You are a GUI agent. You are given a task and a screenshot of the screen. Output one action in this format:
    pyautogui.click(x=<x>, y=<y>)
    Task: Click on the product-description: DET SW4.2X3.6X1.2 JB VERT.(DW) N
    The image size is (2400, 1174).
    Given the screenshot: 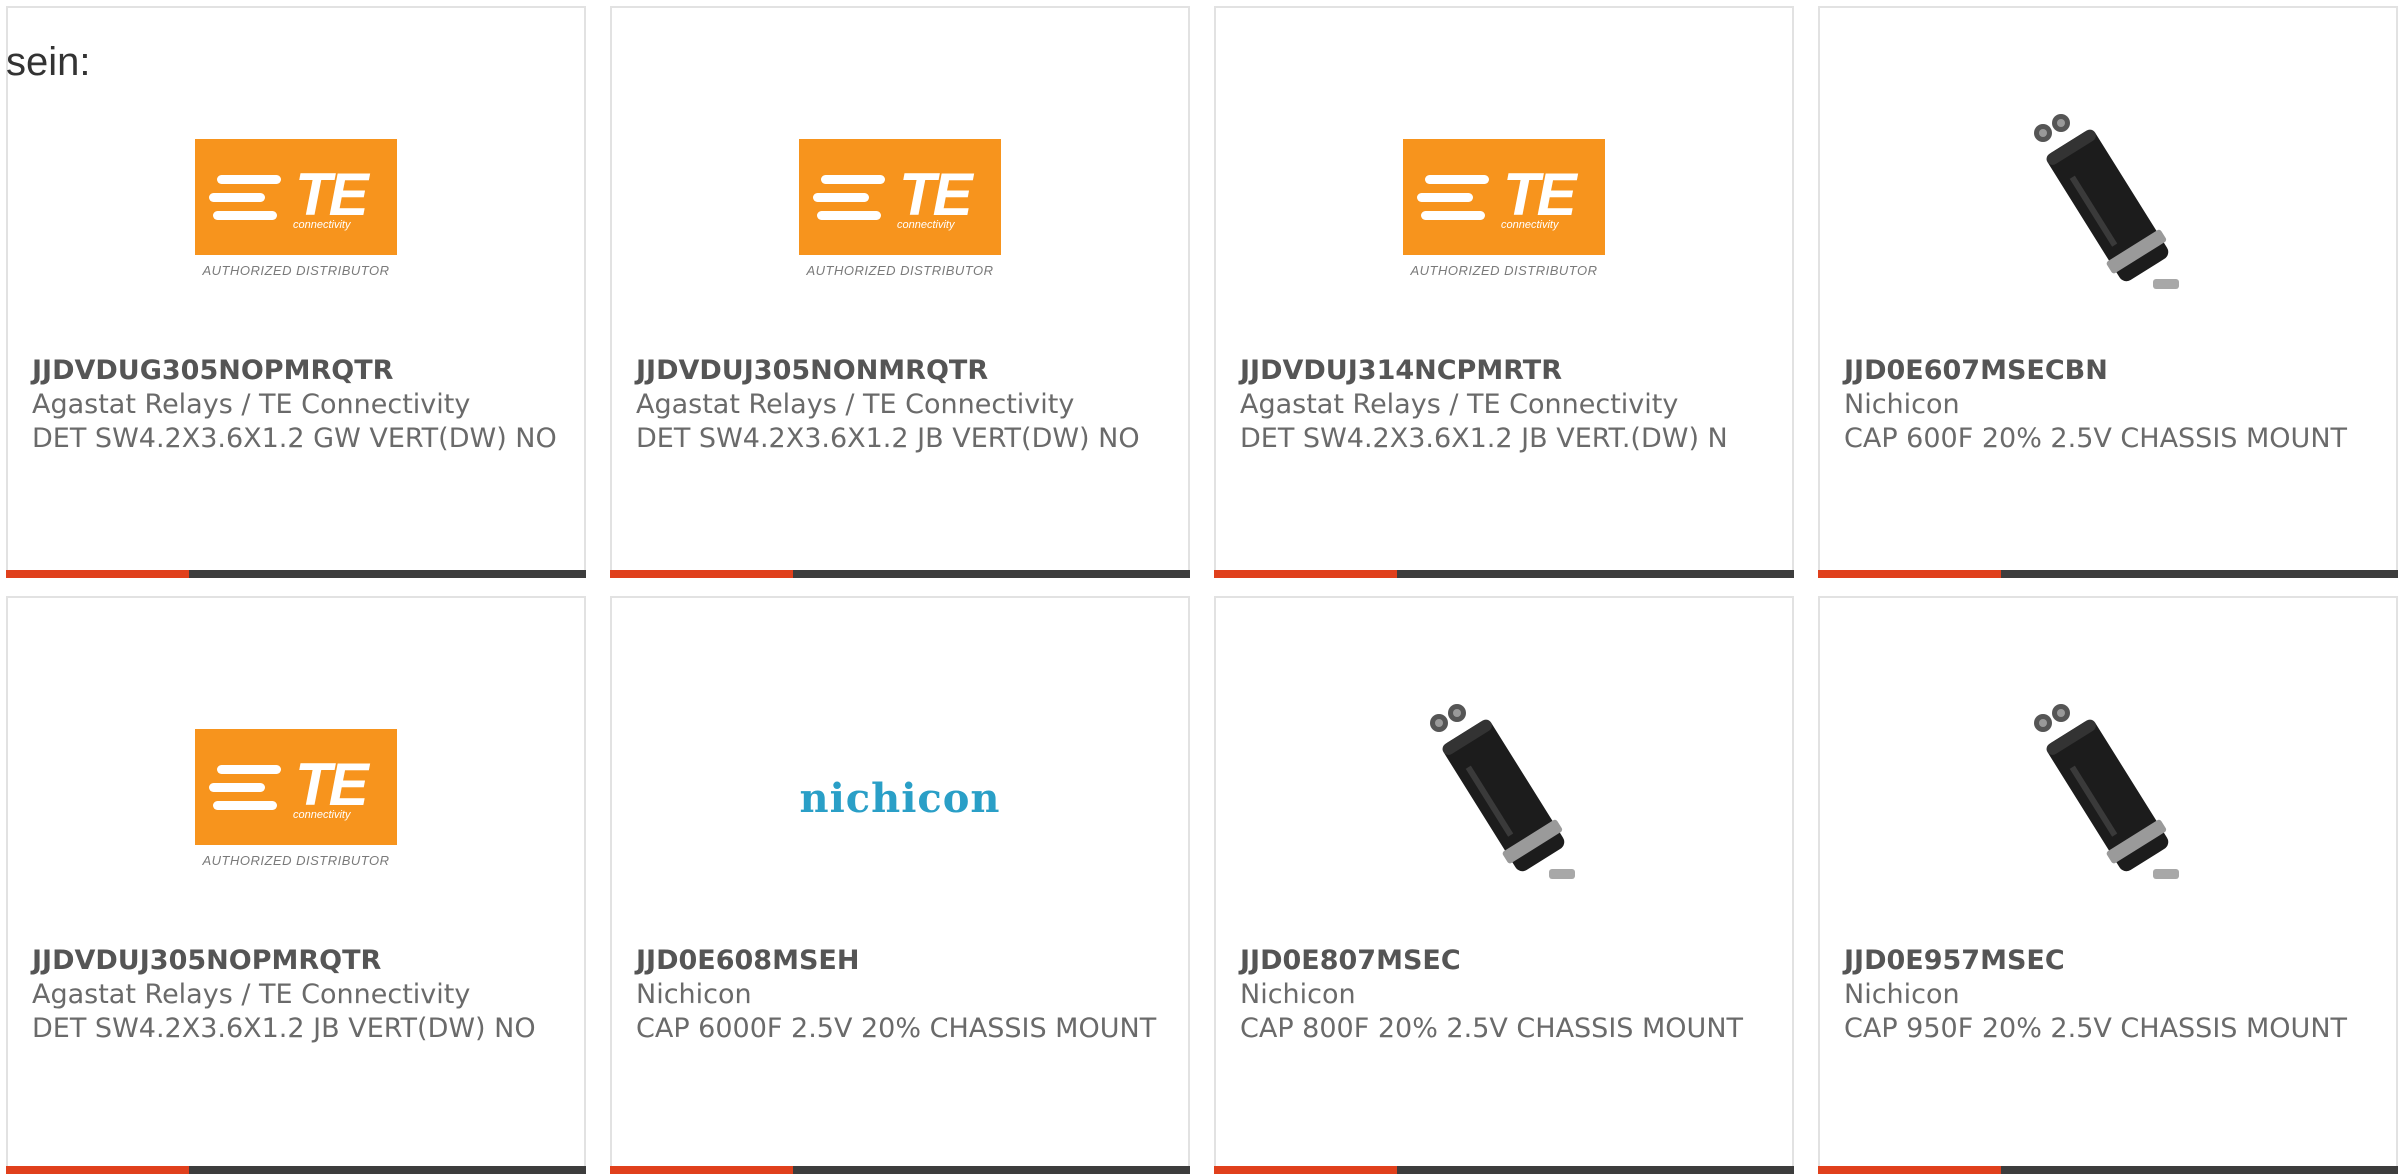 What is the action you would take?
    pyautogui.click(x=1484, y=438)
    